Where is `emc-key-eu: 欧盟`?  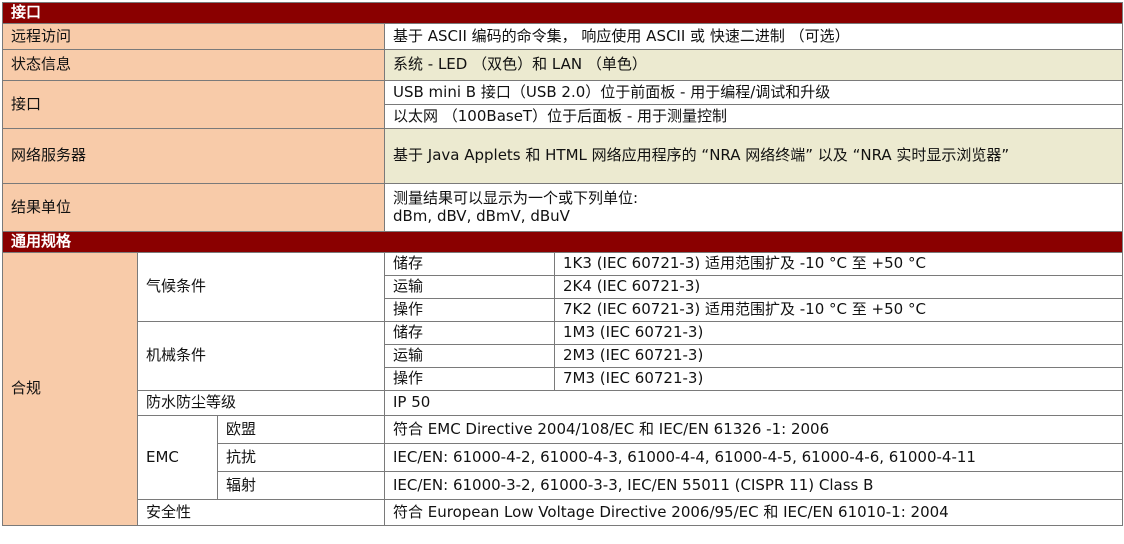 emc-key-eu: 欧盟 is located at coordinates (301, 429).